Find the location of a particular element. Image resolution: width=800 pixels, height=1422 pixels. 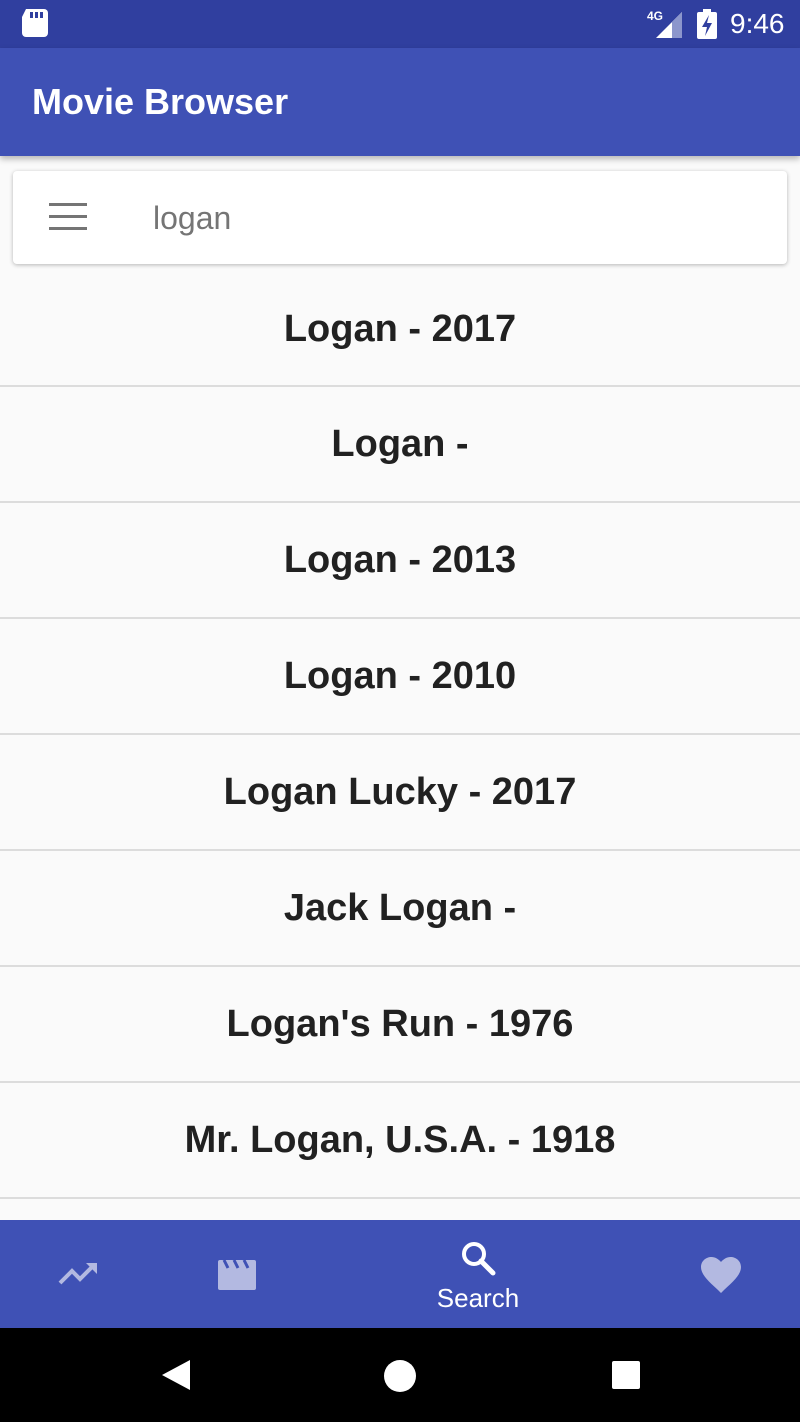

system-navigation-bar is located at coordinates (400, 1375).